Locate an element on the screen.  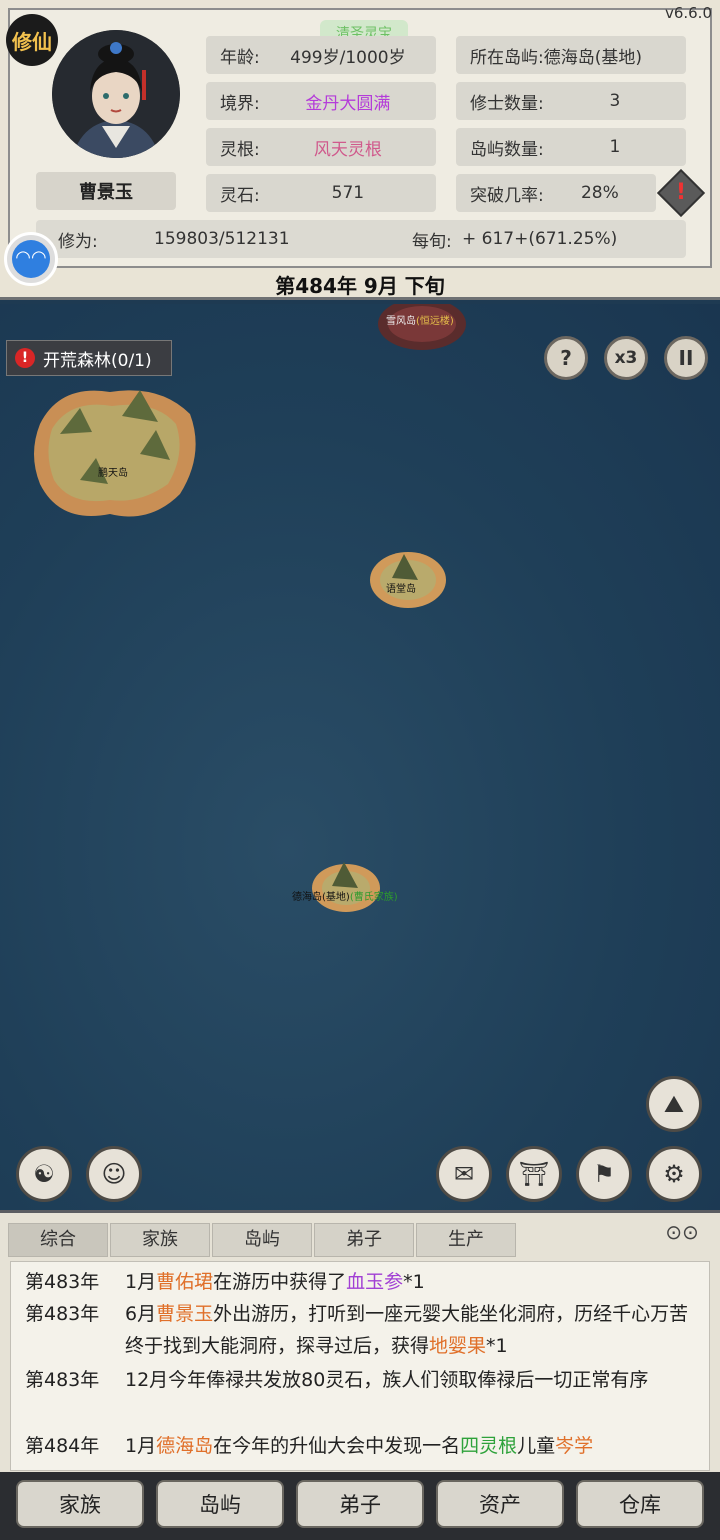
cultivation-label: 修为: is located at coordinates (78, 241).